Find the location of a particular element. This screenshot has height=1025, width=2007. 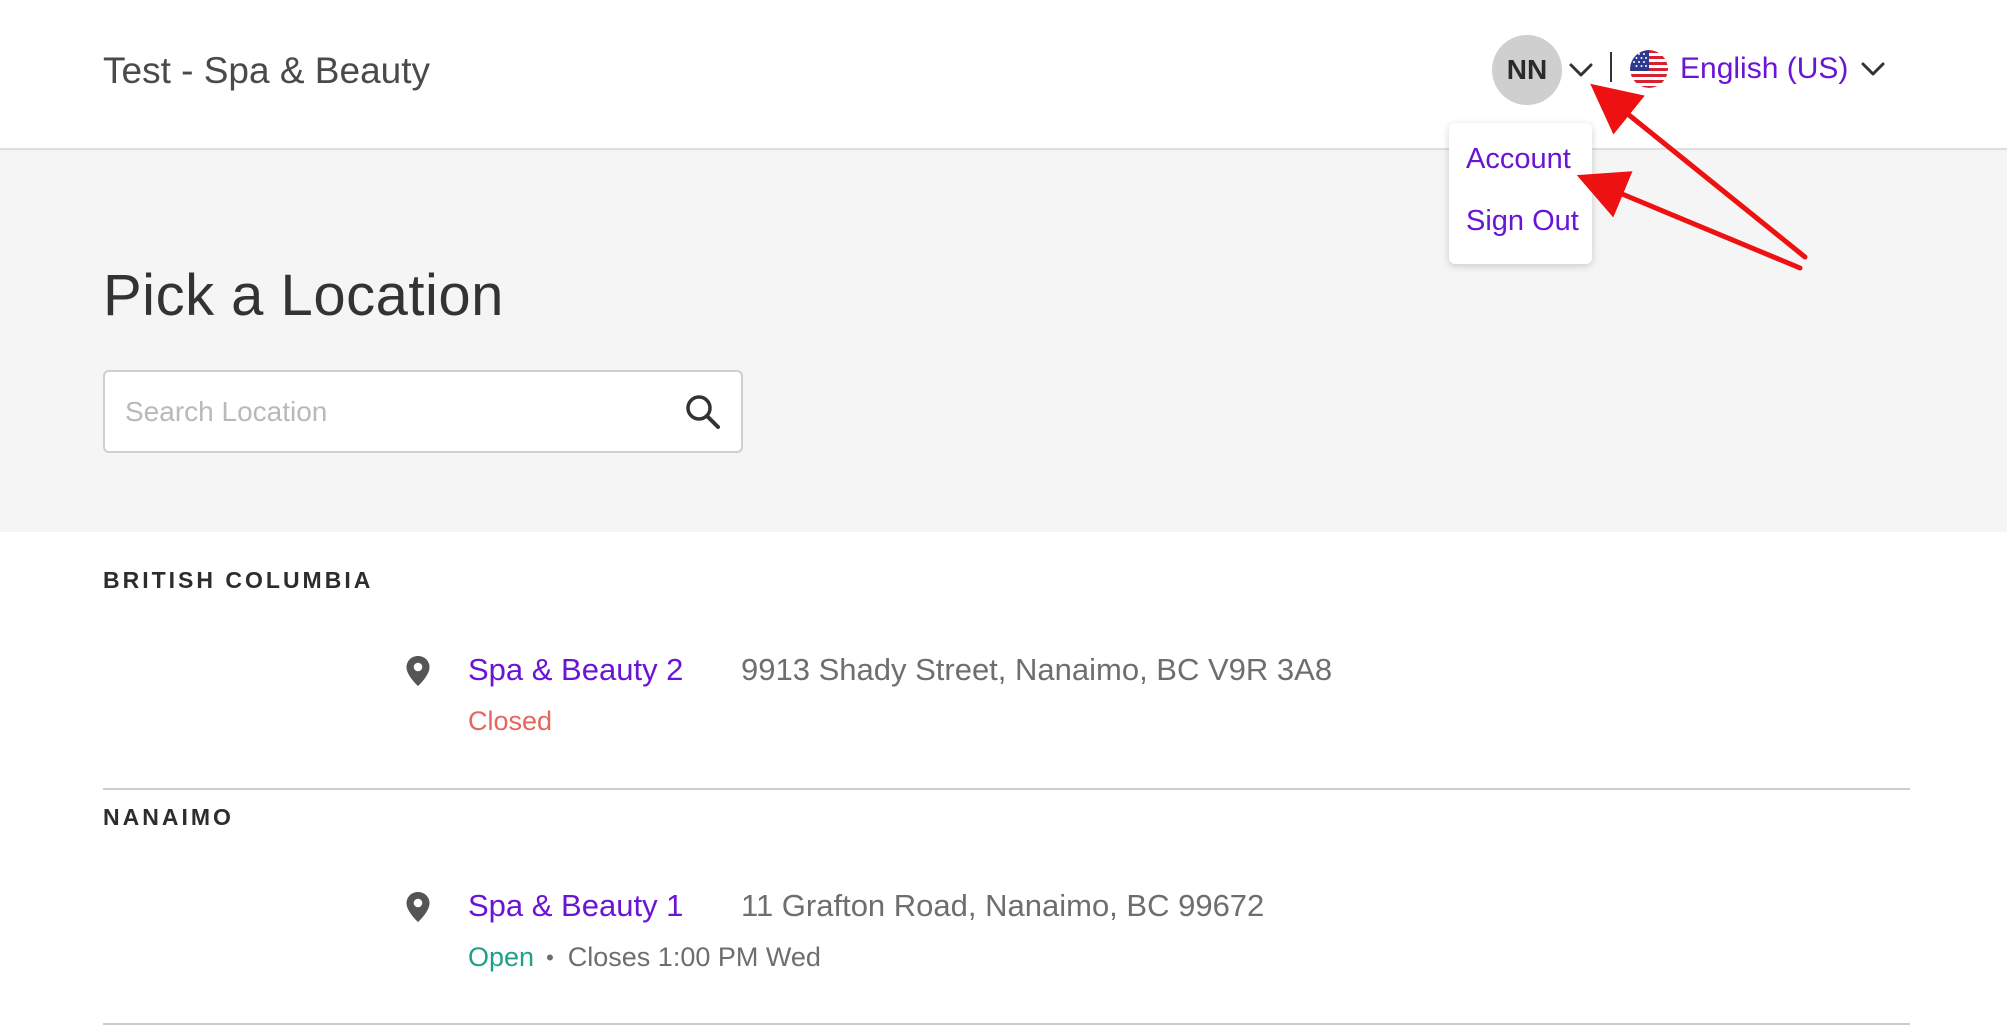

search-input is located at coordinates (395, 411).